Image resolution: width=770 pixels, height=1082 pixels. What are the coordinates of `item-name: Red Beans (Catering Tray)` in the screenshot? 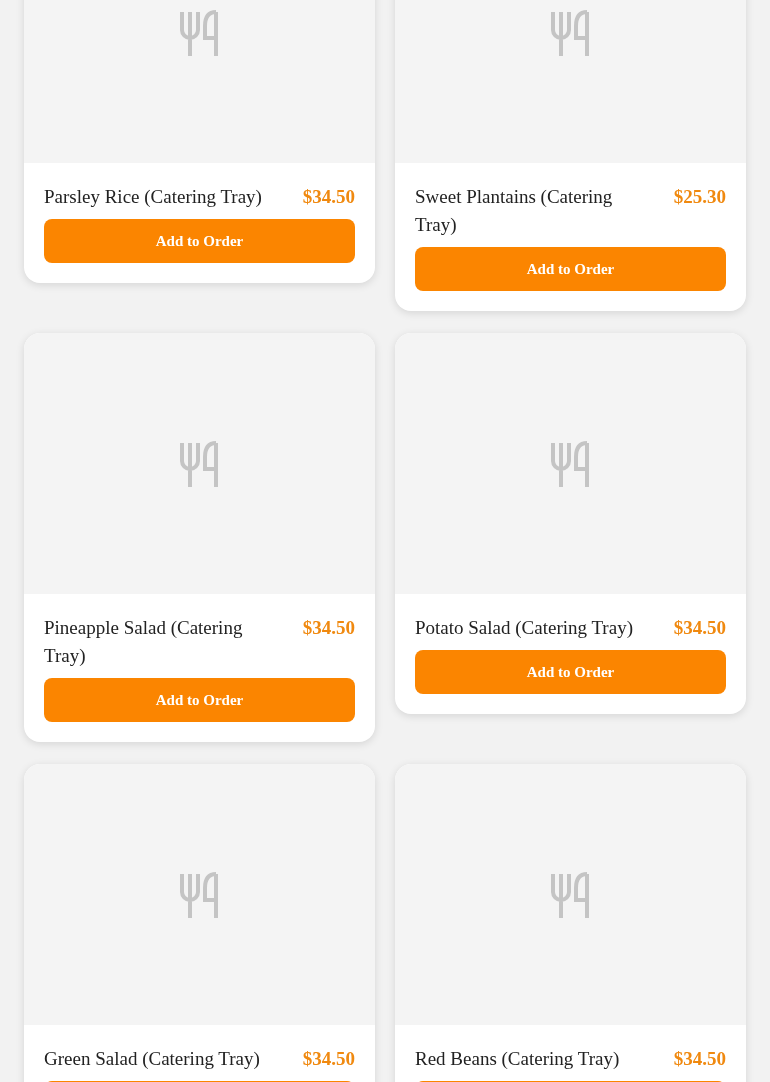 It's located at (517, 1059).